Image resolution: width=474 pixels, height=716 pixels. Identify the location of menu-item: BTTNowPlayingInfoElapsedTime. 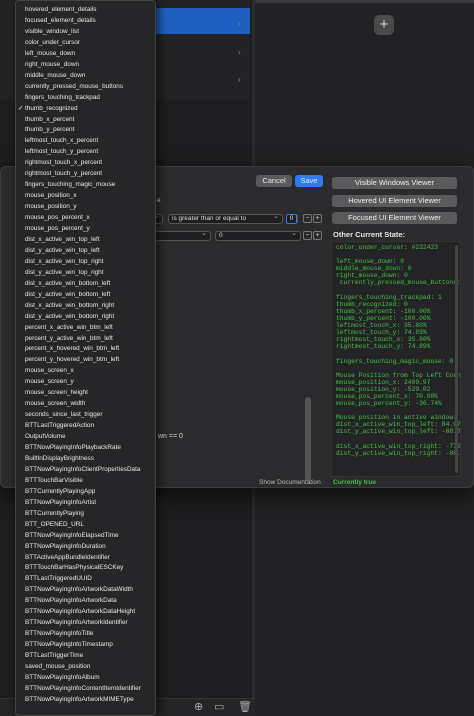
(85, 535).